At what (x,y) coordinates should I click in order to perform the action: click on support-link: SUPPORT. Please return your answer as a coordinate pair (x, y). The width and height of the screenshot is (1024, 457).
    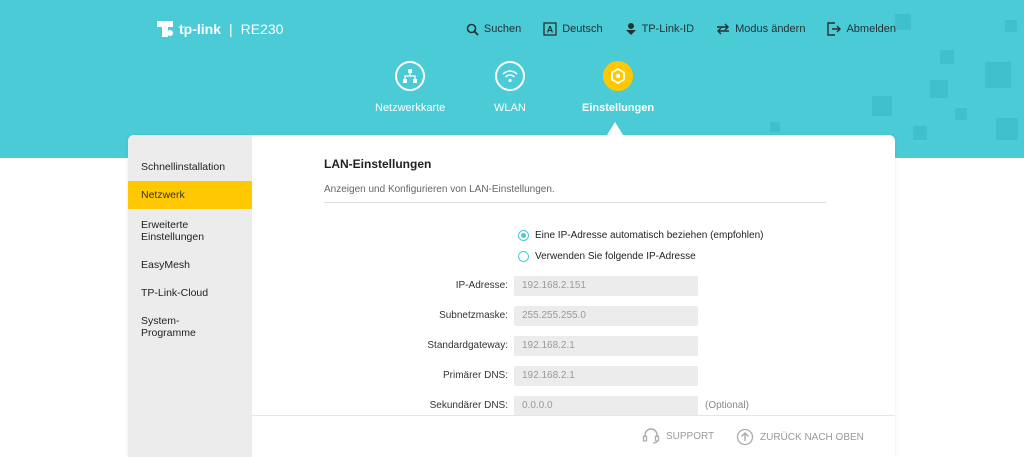
    Looking at the image, I should click on (678, 436).